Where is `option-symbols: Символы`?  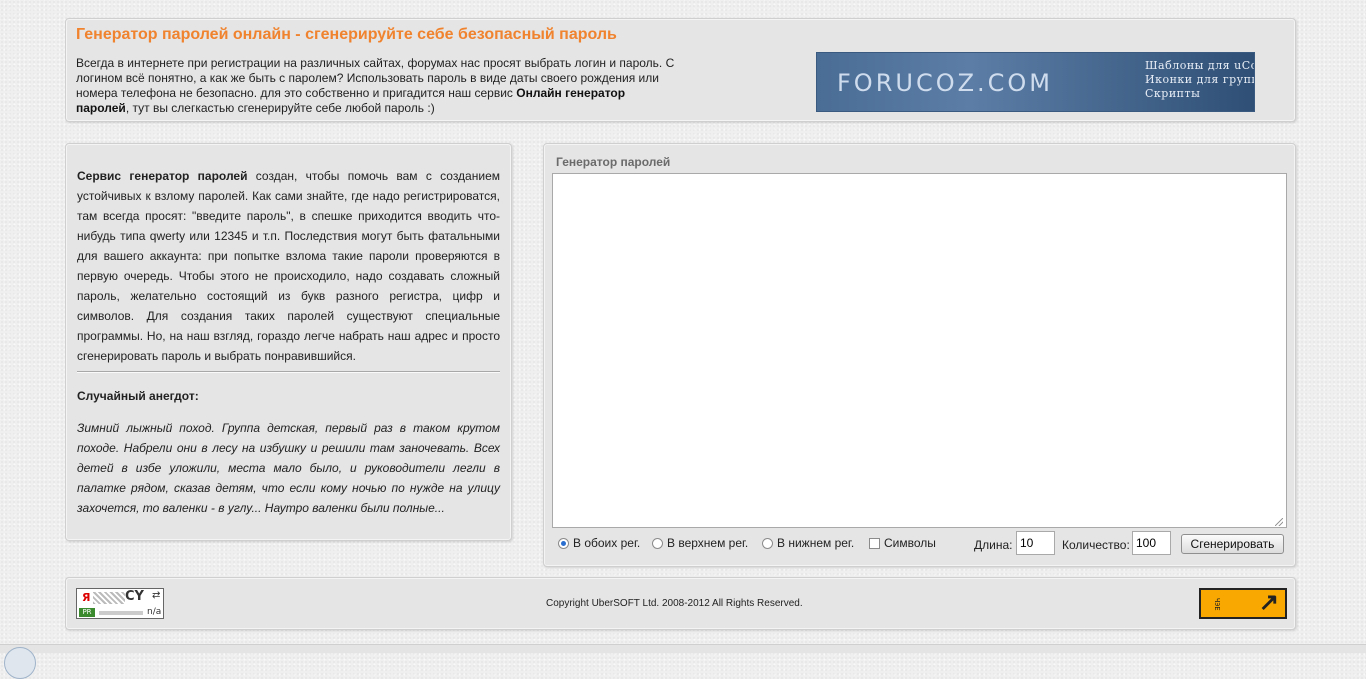
option-symbols: Символы is located at coordinates (902, 543).